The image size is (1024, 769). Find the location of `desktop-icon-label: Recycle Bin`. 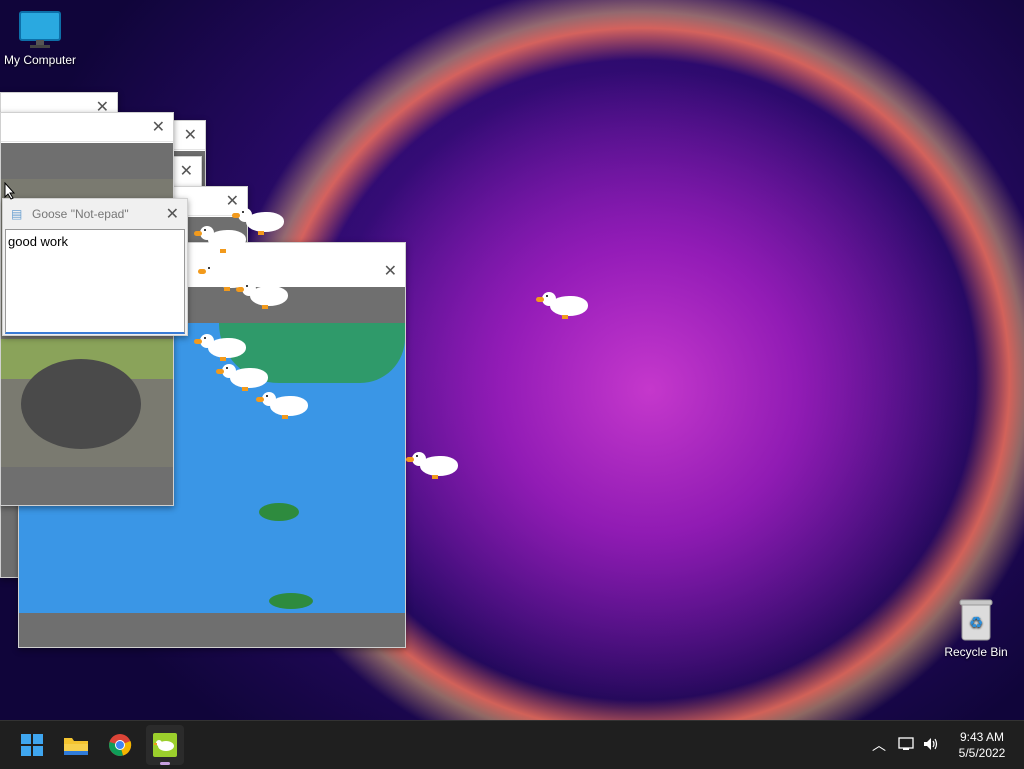

desktop-icon-label: Recycle Bin is located at coordinates (976, 652).